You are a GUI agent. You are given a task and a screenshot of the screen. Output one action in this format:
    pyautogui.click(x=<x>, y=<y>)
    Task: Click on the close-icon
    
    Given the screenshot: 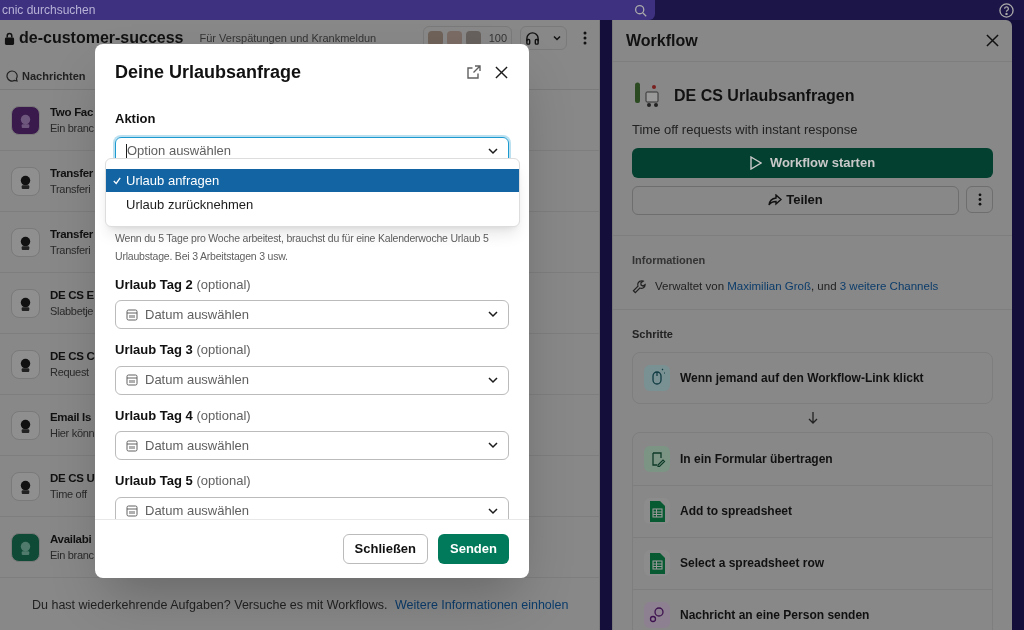 What is the action you would take?
    pyautogui.click(x=501, y=72)
    